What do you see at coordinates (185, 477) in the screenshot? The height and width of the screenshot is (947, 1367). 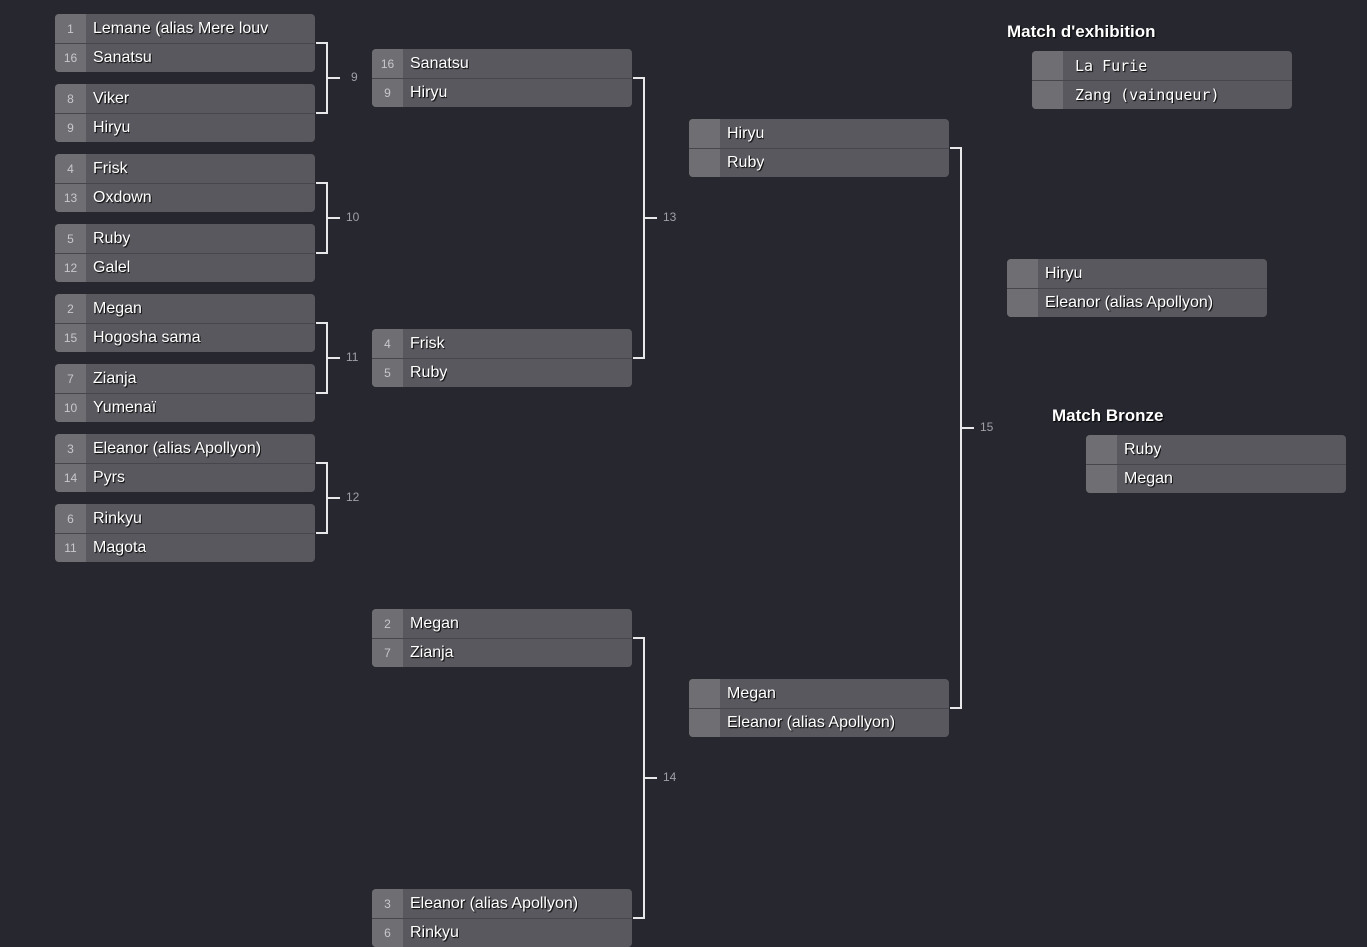 I see `player-row: 14 Pyrs` at bounding box center [185, 477].